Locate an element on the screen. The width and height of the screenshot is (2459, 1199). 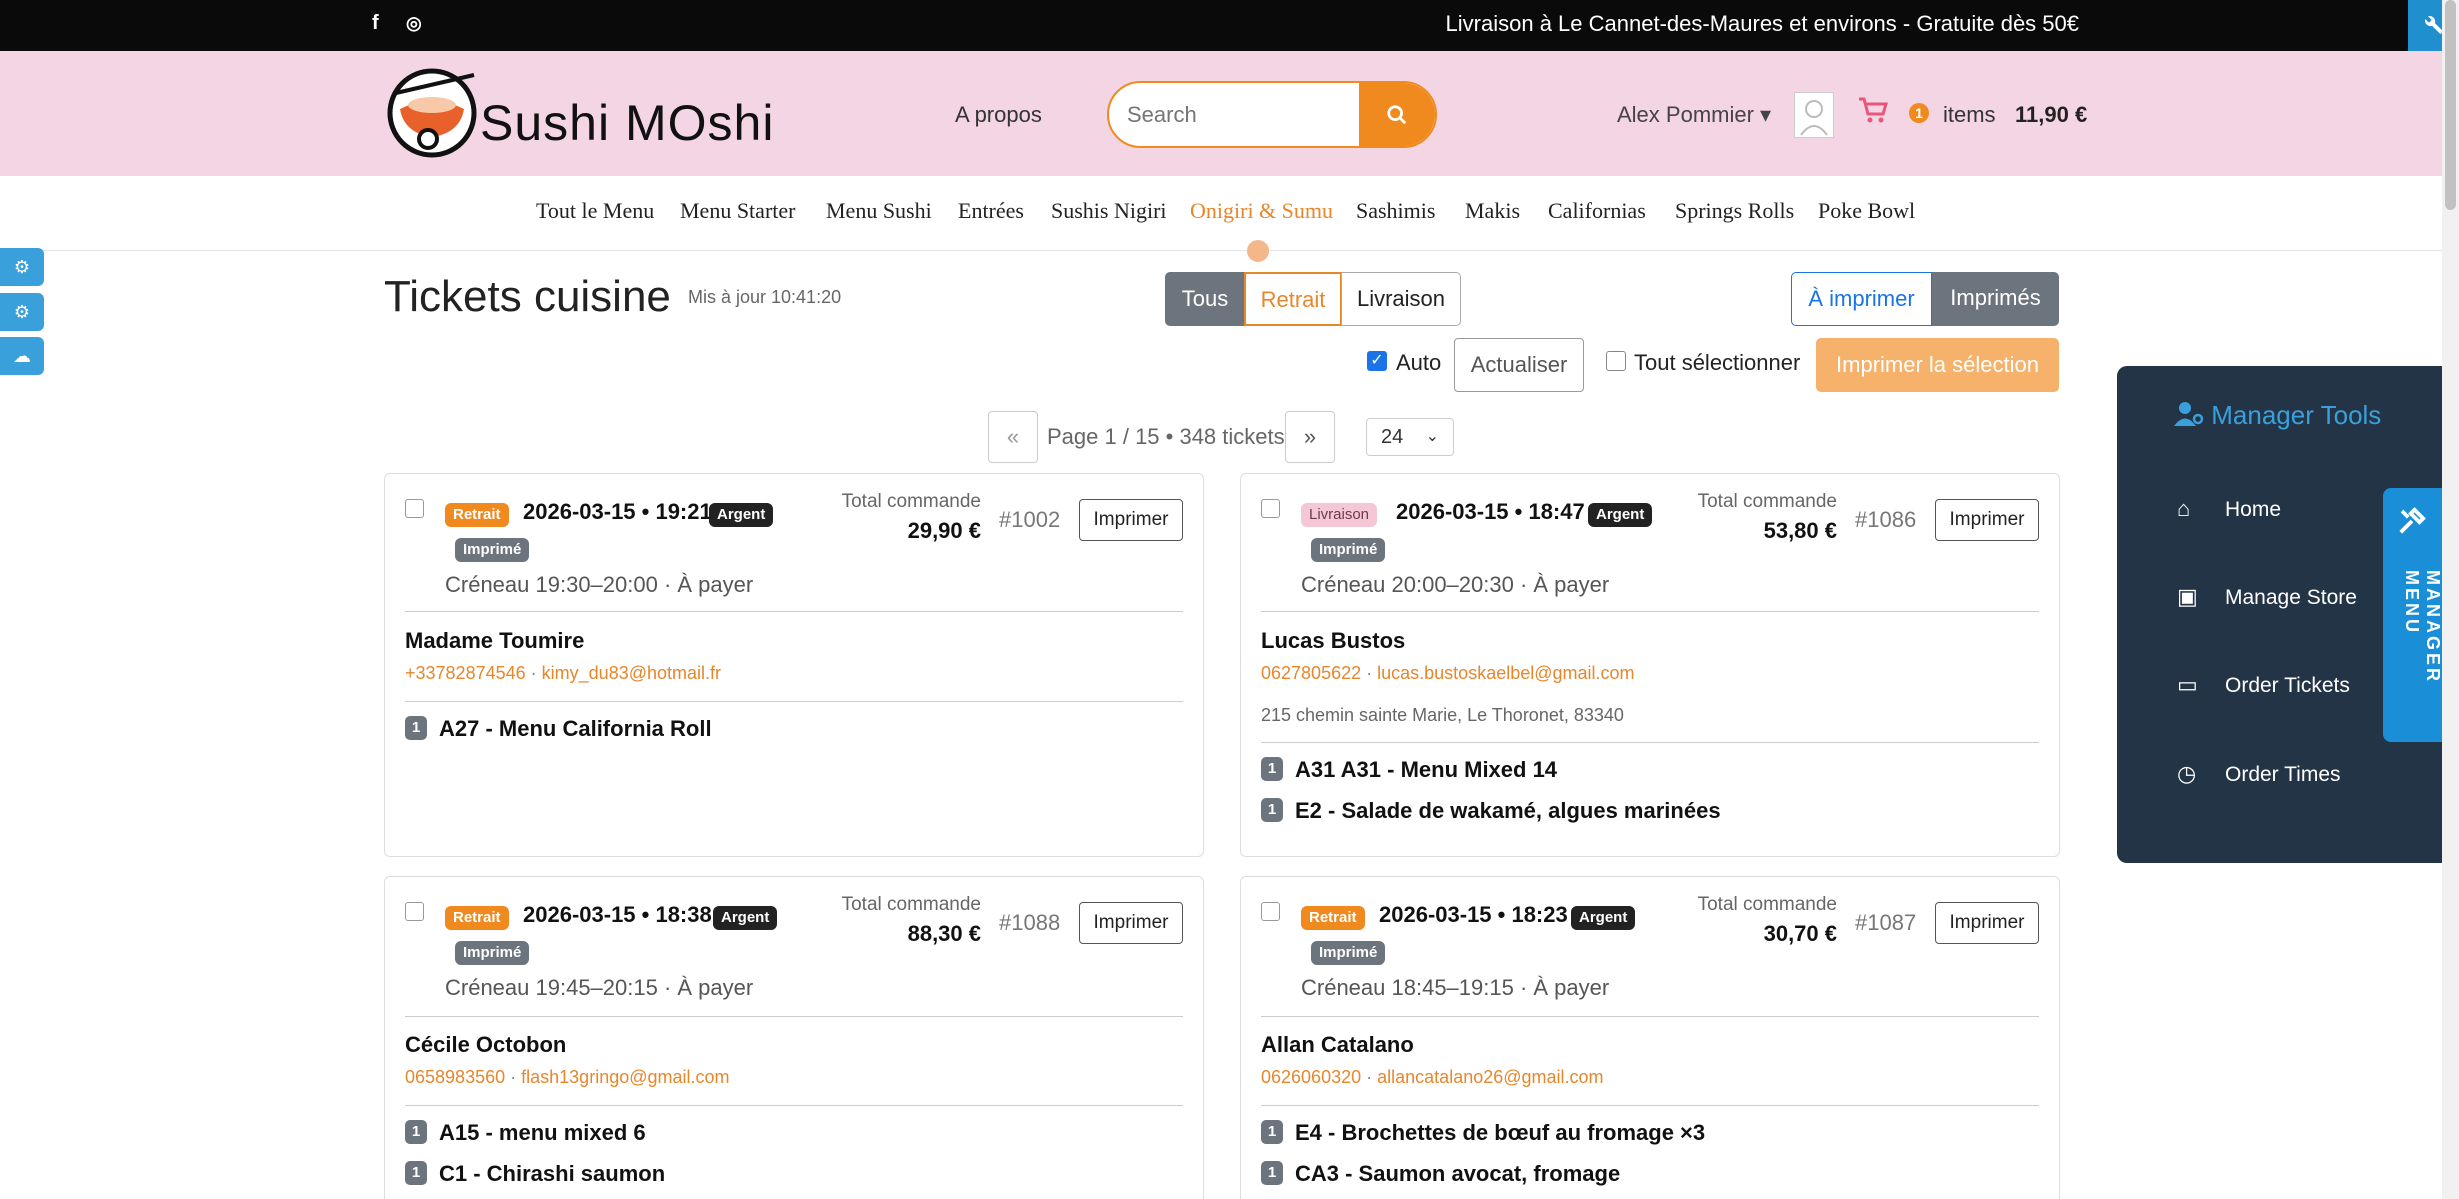
manager-menu-tab: MANAGER MENU is located at coordinates (2413, 615).